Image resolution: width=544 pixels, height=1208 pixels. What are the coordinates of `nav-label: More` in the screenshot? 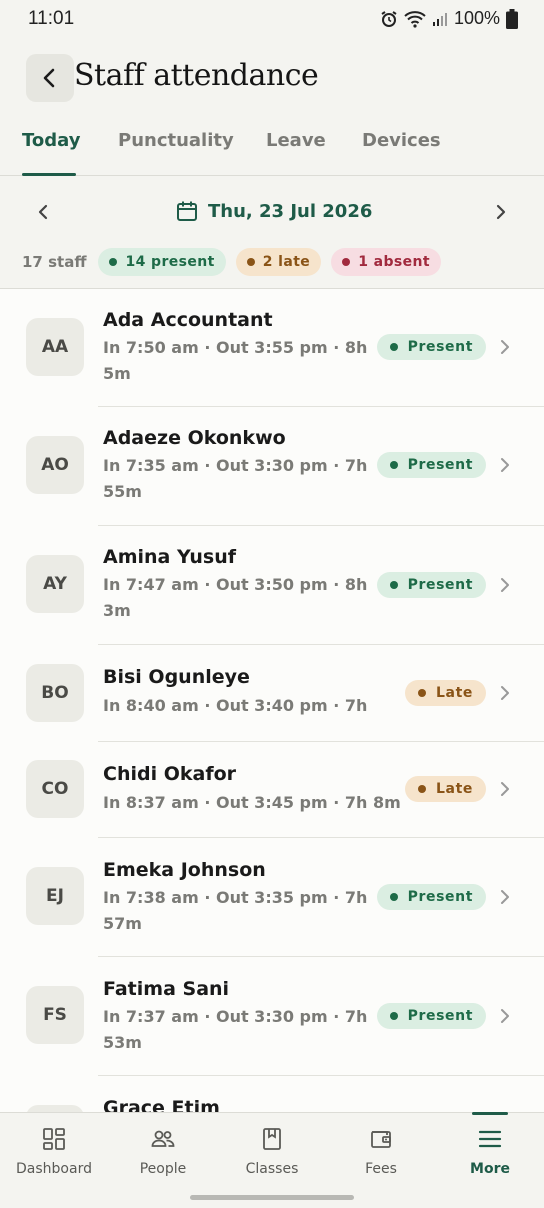 It's located at (490, 1169).